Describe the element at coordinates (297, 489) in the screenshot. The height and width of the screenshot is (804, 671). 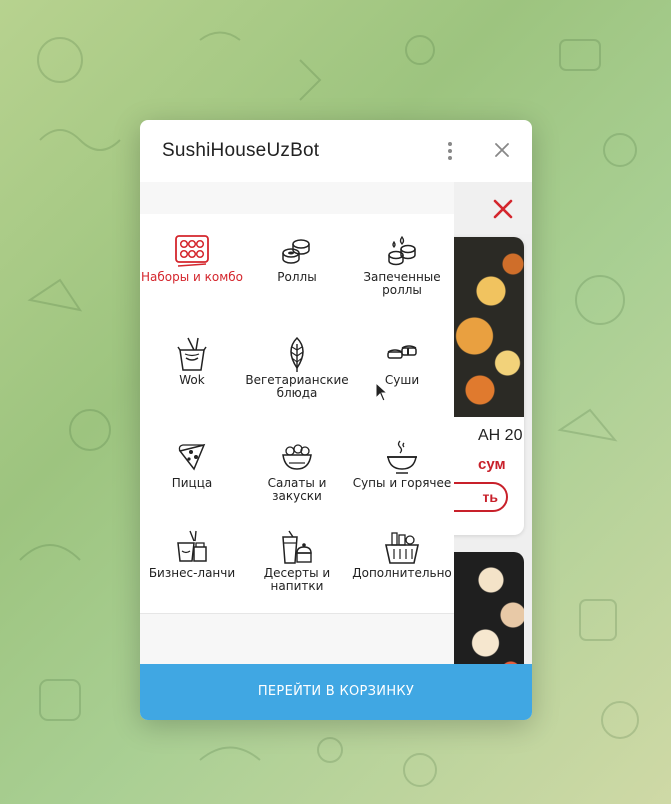
I see `category-label: Салаты и закуски` at that location.